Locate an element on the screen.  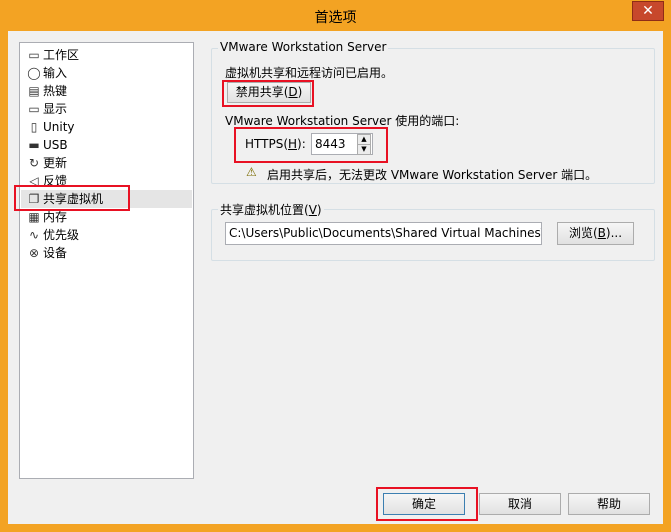
monitor-icon: ▭ is located at coordinates (34, 109).